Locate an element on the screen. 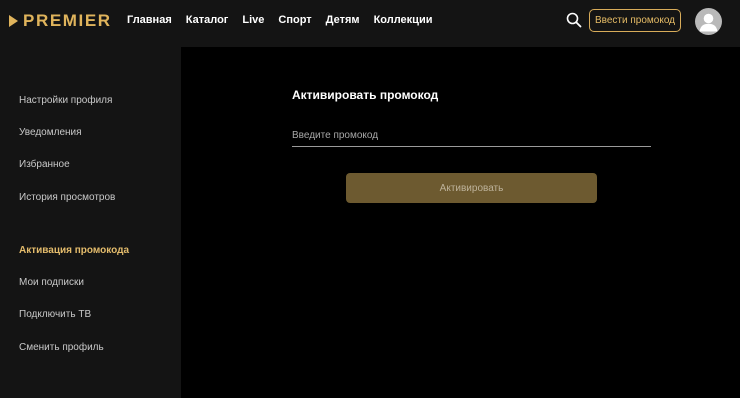  user-avatar-icon is located at coordinates (708, 21).